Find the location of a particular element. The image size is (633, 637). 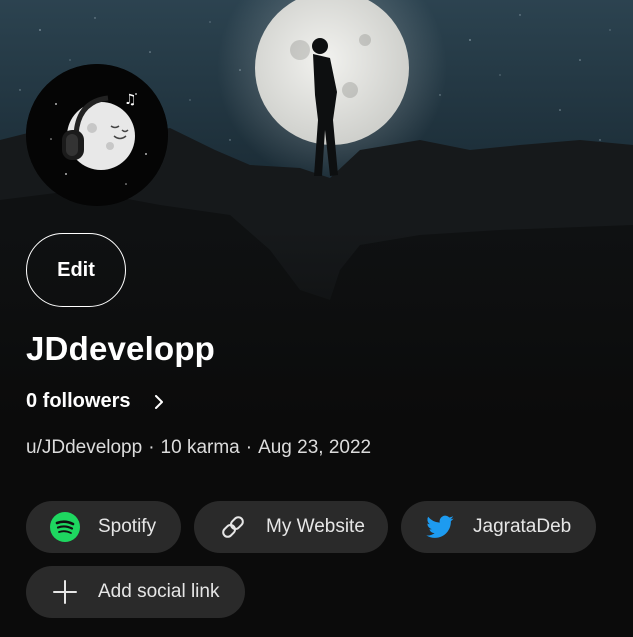

profile-karma: 10 karma is located at coordinates (200, 447).